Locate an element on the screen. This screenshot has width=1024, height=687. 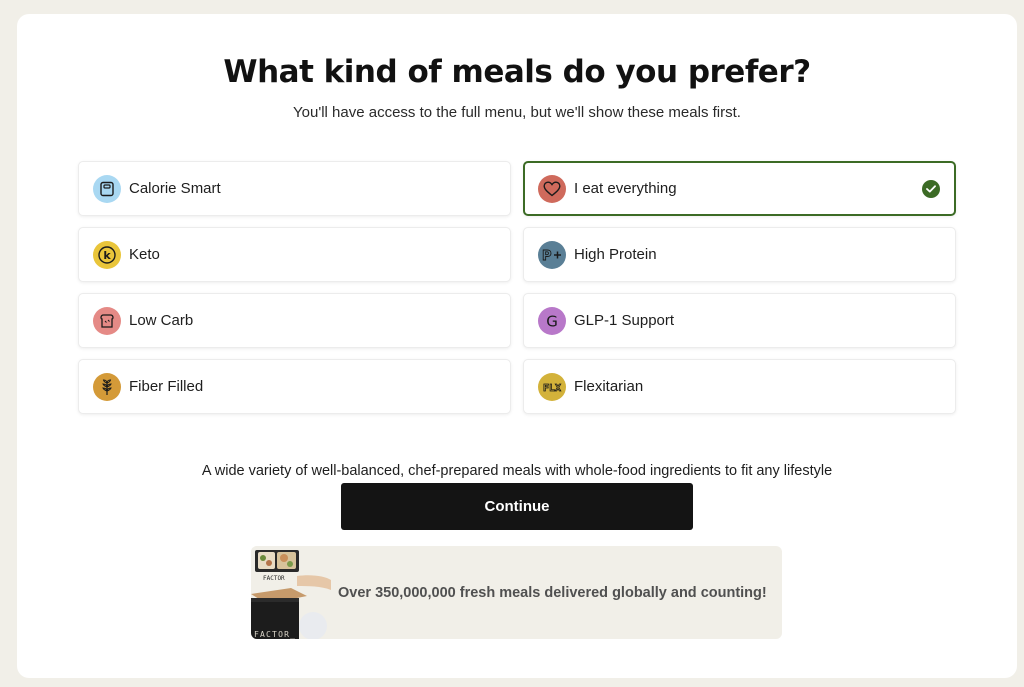
svg-text: FLX is located at coordinates (552, 388).